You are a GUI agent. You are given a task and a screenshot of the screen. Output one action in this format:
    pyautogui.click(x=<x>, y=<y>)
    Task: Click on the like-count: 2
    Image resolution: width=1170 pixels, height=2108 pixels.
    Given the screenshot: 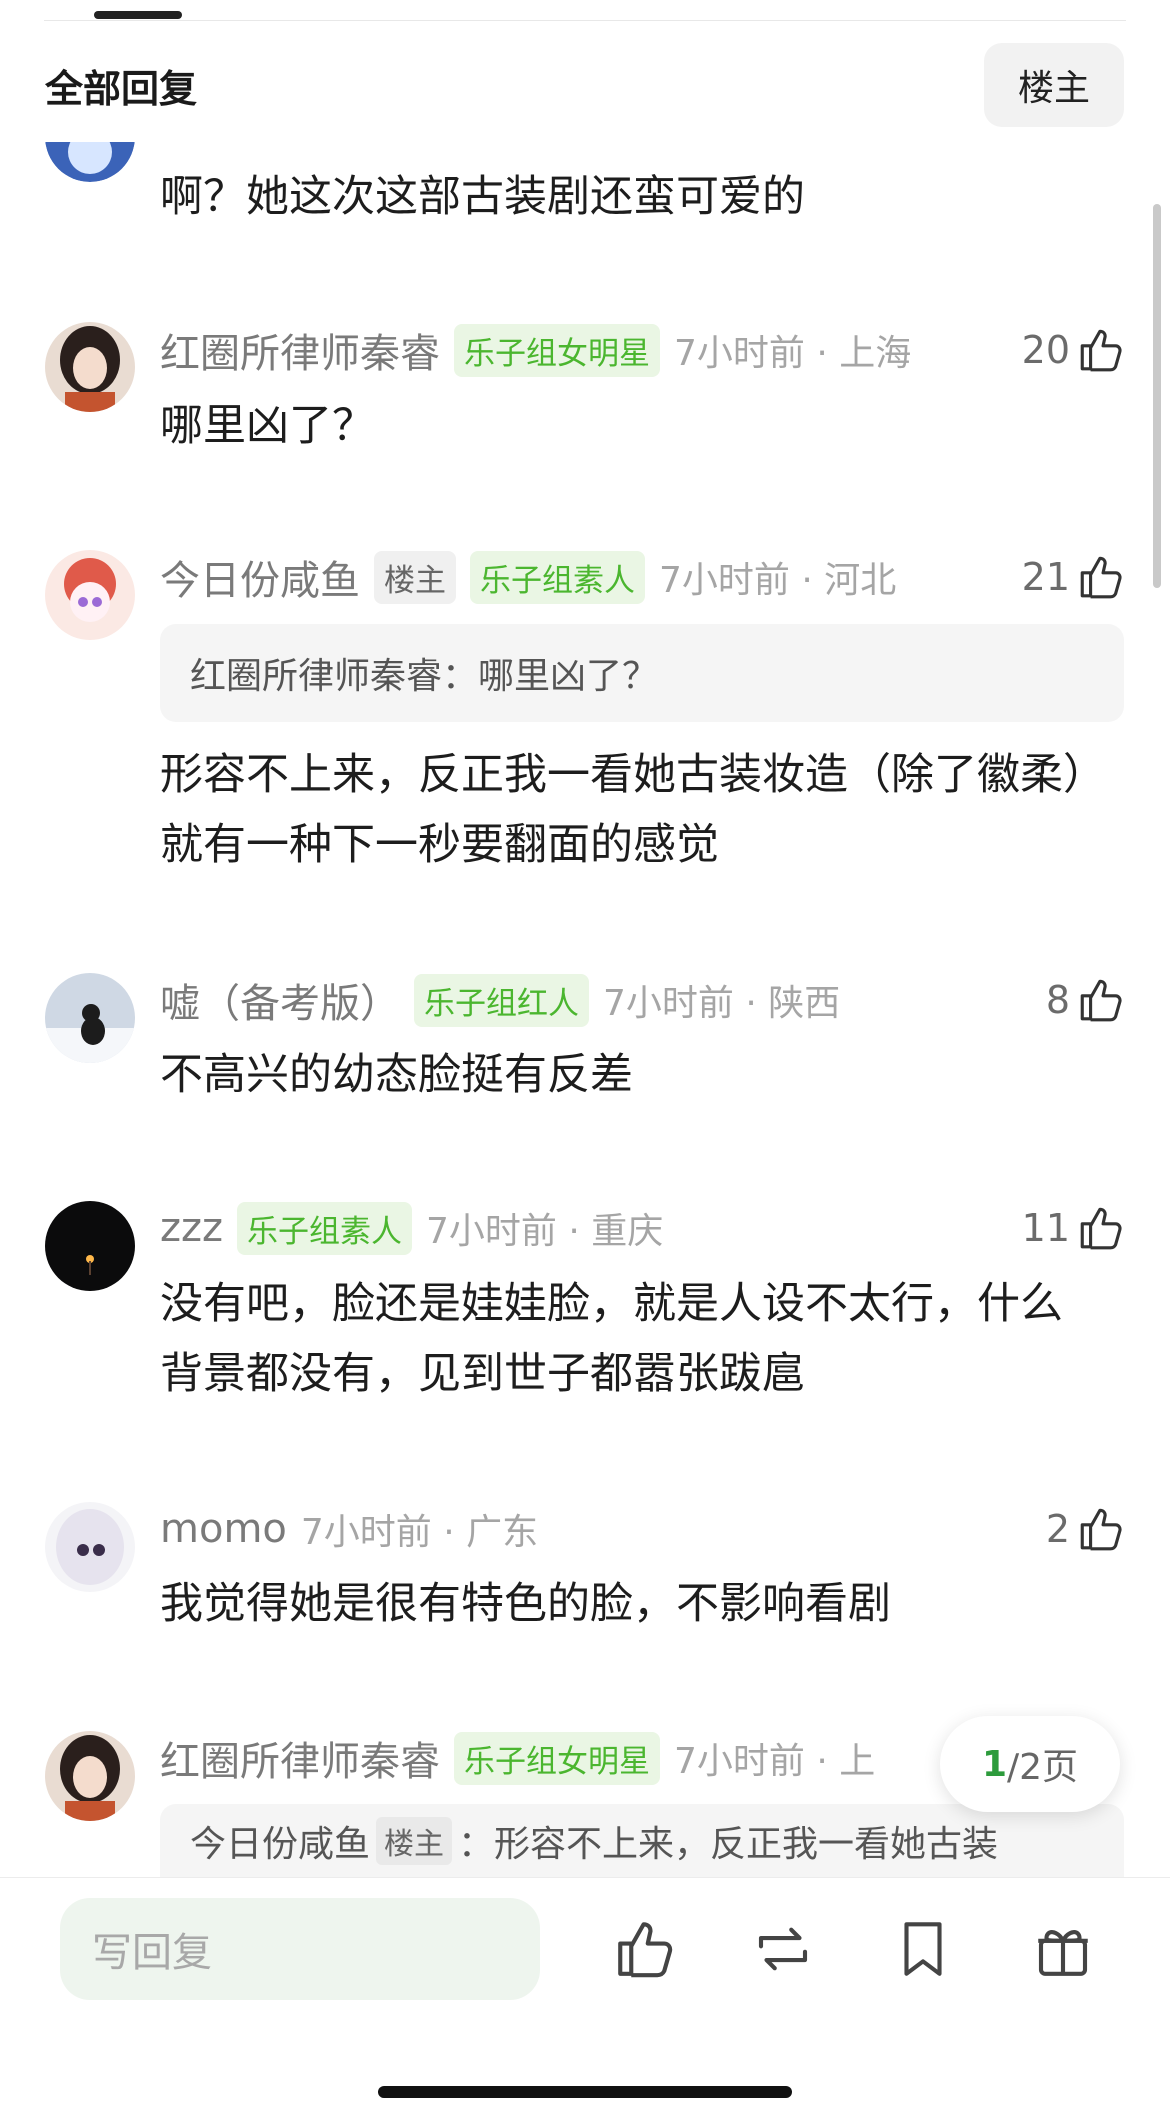 What is the action you would take?
    pyautogui.click(x=1057, y=1529)
    